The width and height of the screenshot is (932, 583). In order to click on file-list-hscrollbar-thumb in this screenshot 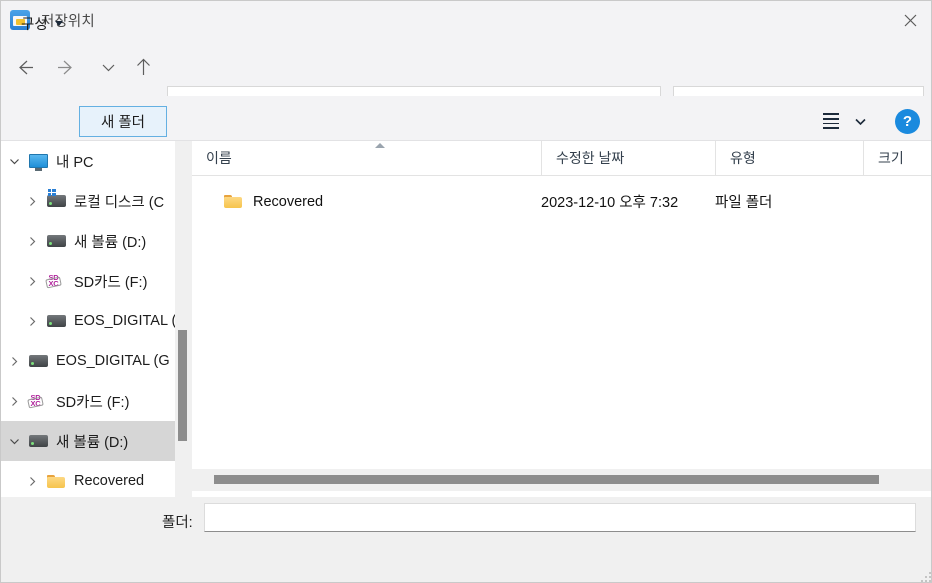, I will do `click(546, 479)`.